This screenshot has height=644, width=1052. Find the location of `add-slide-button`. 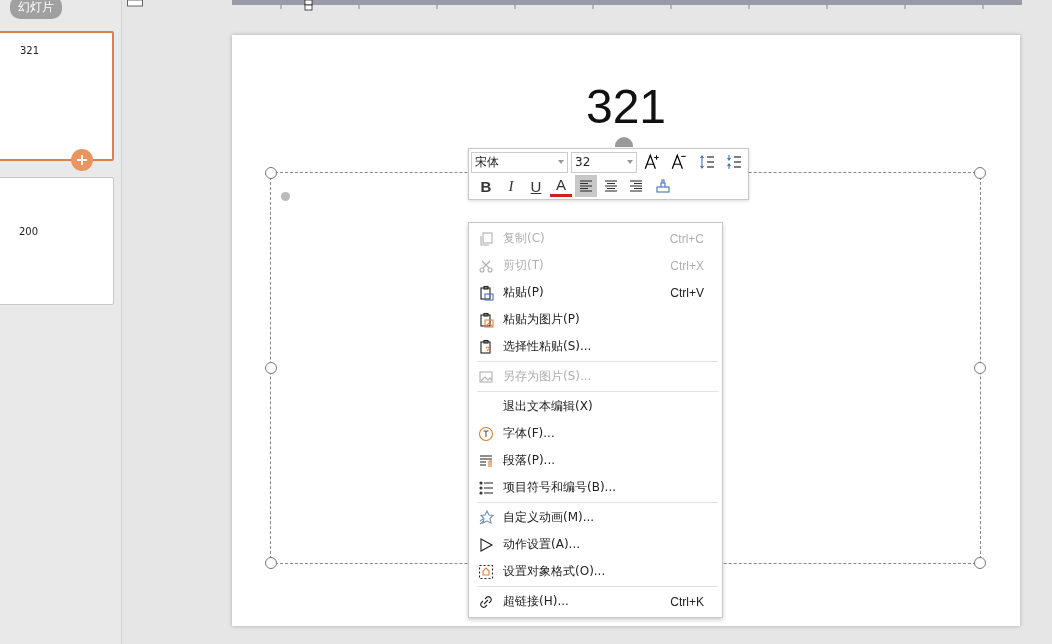

add-slide-button is located at coordinates (82, 160).